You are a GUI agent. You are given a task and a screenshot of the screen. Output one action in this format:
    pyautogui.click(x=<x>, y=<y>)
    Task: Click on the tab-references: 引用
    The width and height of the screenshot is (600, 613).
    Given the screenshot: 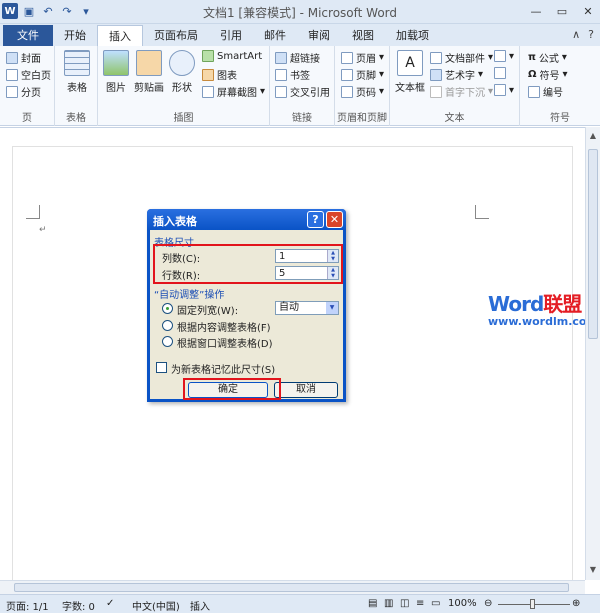 What is the action you would take?
    pyautogui.click(x=231, y=35)
    